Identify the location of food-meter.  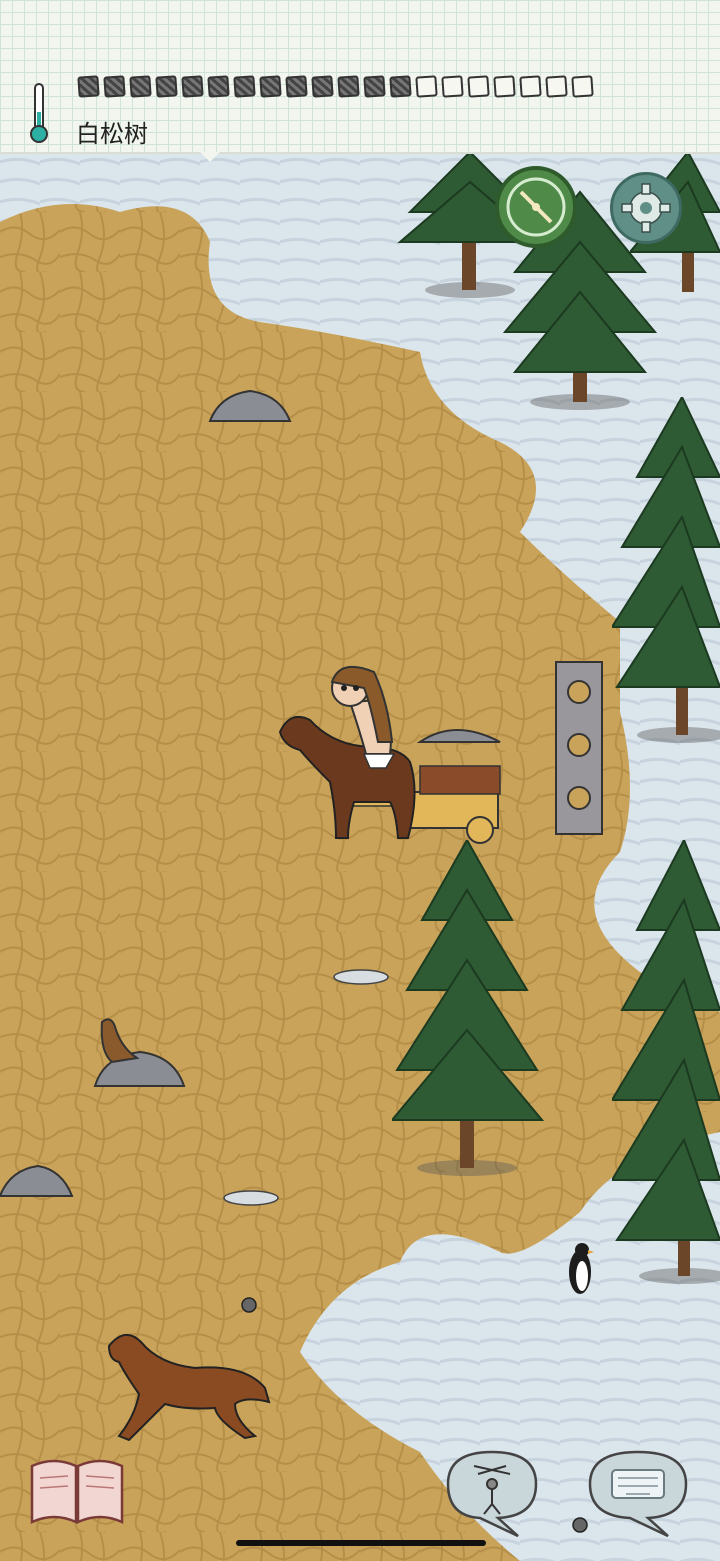
(335, 88).